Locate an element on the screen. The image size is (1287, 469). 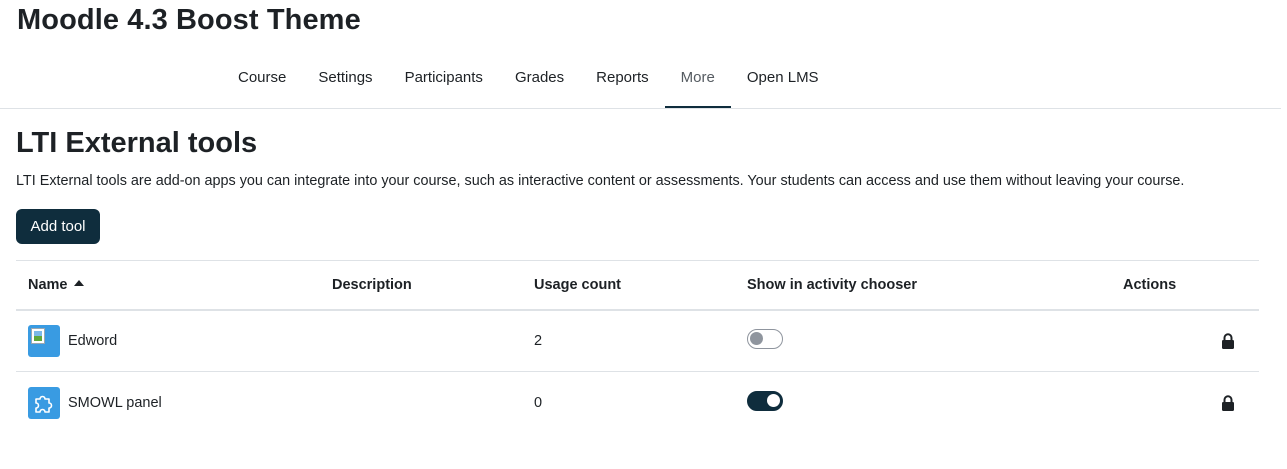
nav-item-grades: Grades is located at coordinates (539, 80).